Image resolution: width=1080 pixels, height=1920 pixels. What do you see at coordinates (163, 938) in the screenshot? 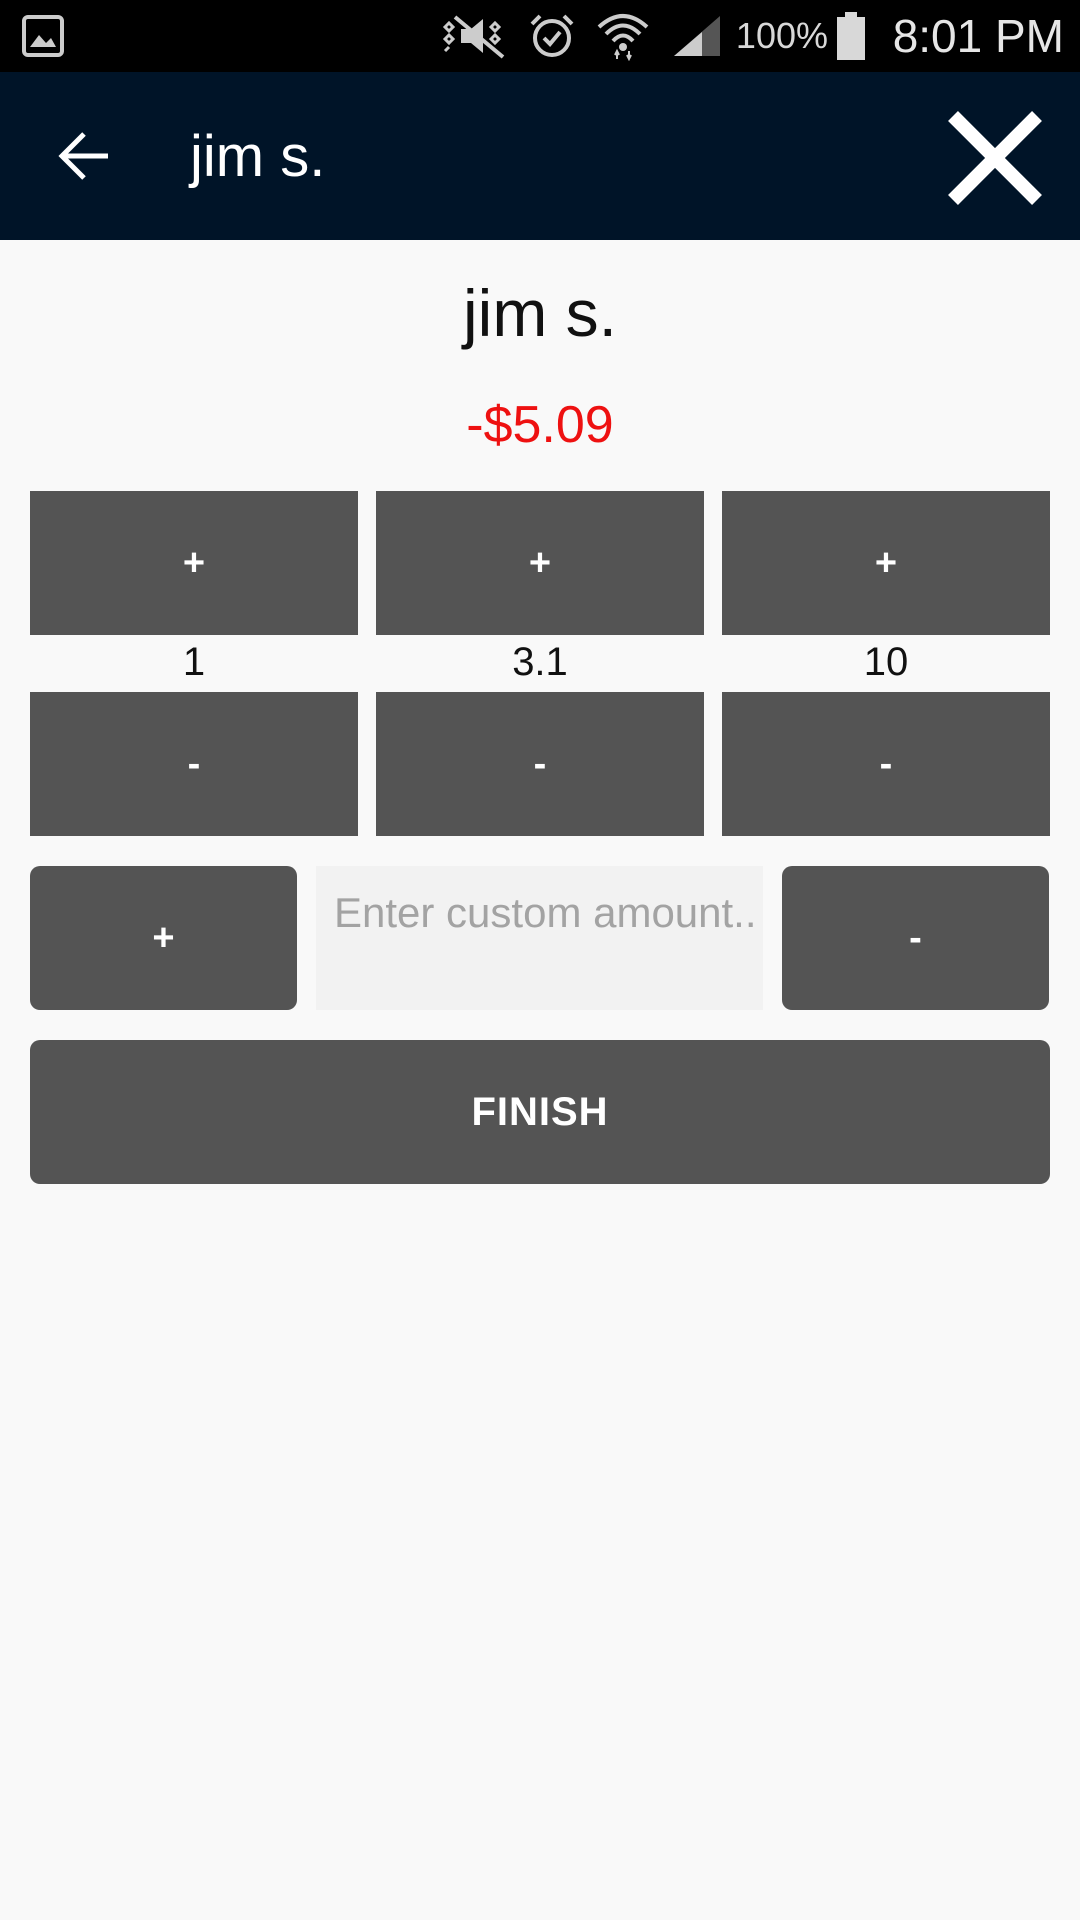
I see `custom-add-button: +` at bounding box center [163, 938].